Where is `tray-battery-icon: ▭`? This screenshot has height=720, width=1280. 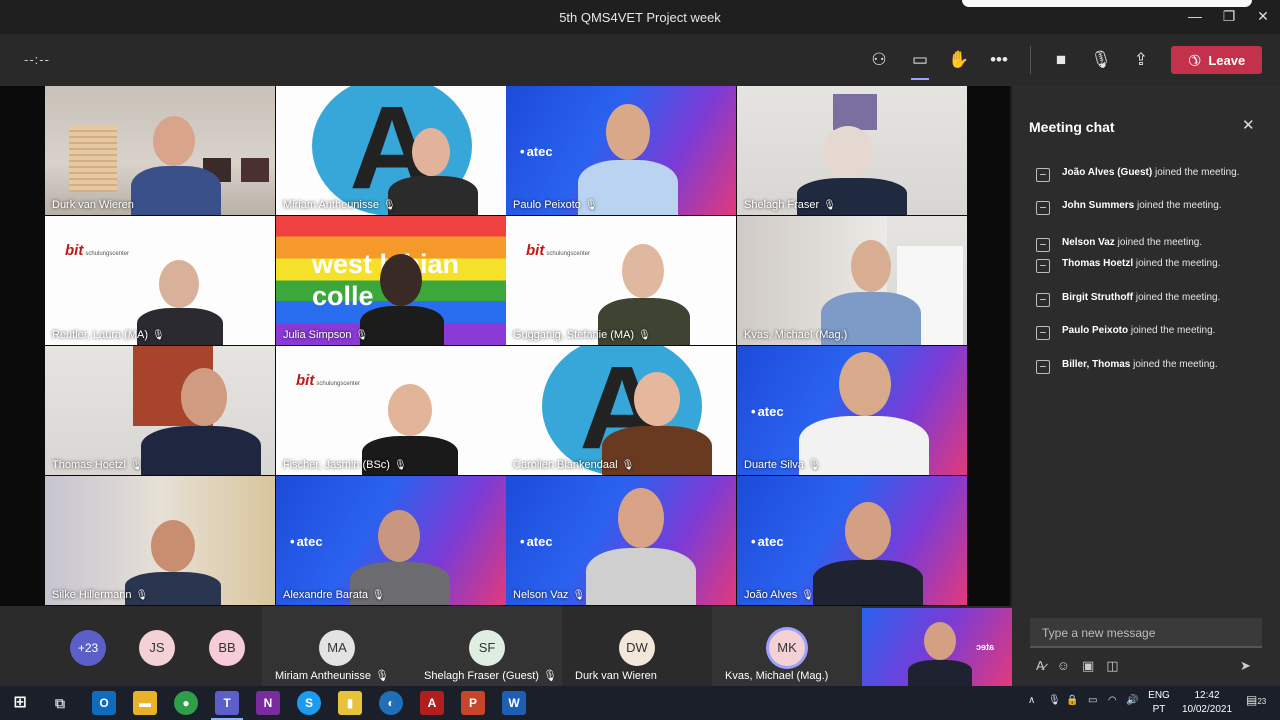
tray-battery-icon: ▭ is located at coordinates (1092, 707).